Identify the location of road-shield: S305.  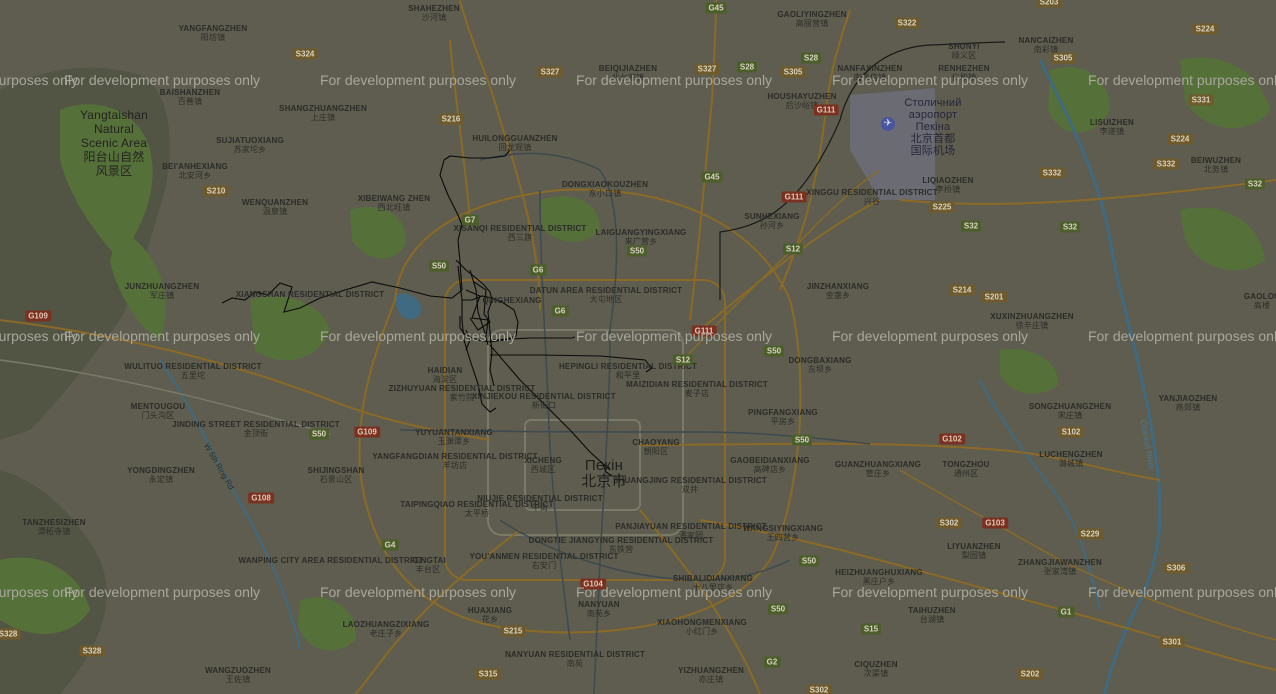
(793, 72).